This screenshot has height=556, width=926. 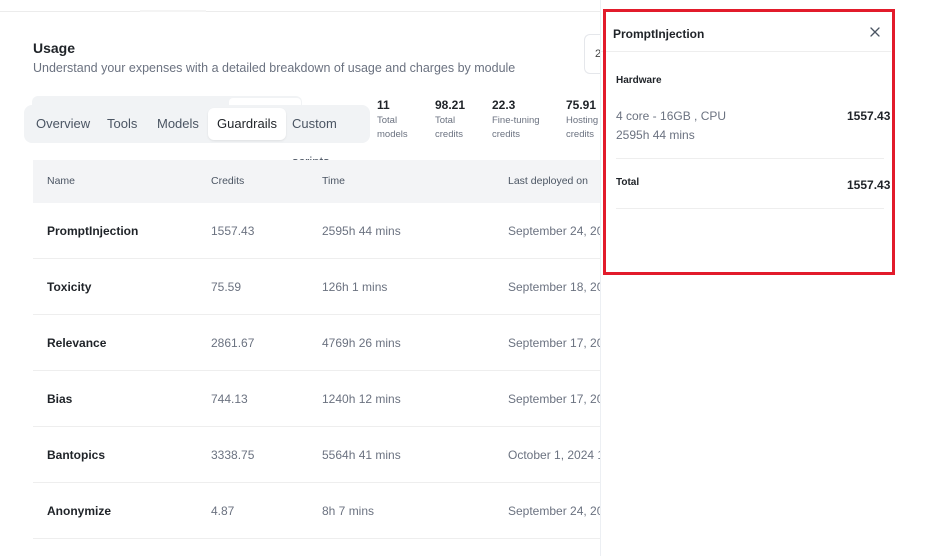 I want to click on panel-title: PromptInjection, so click(x=659, y=34).